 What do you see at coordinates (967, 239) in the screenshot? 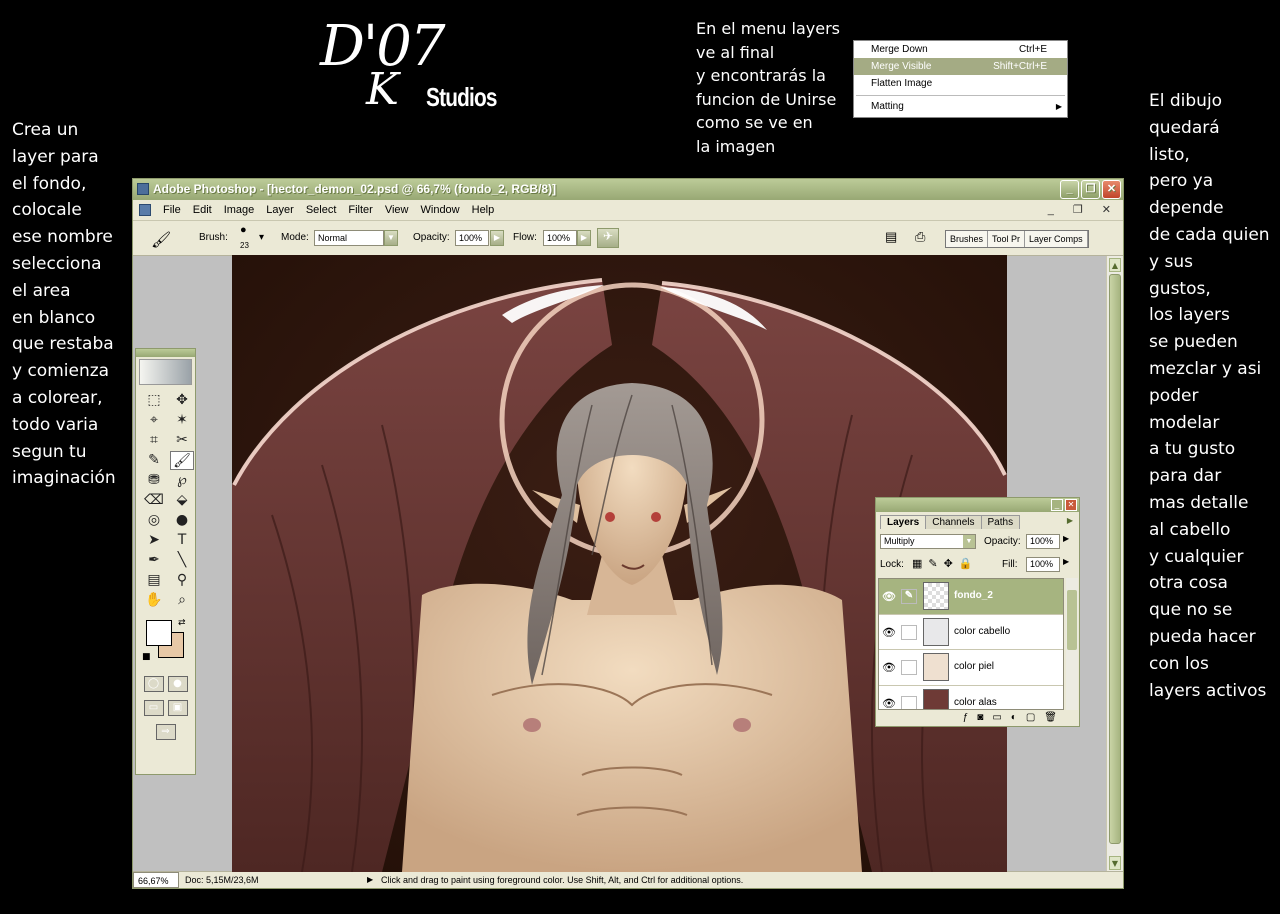
I see `tab-brushes: Brushes` at bounding box center [967, 239].